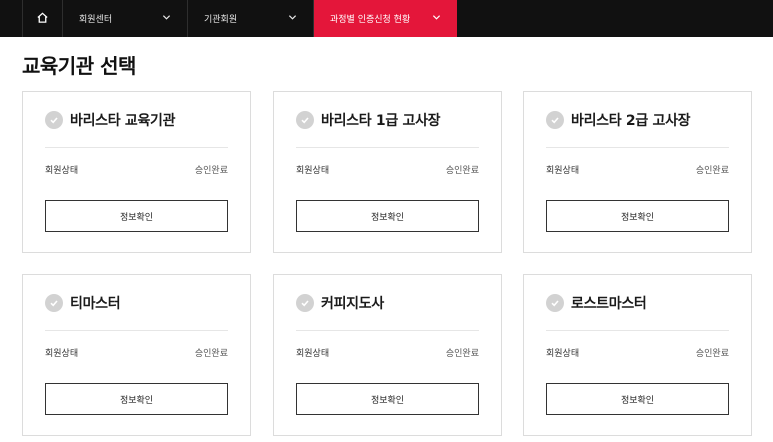 Image resolution: width=773 pixels, height=442 pixels. I want to click on card-header: 바리스타 2급 고사장, so click(618, 120).